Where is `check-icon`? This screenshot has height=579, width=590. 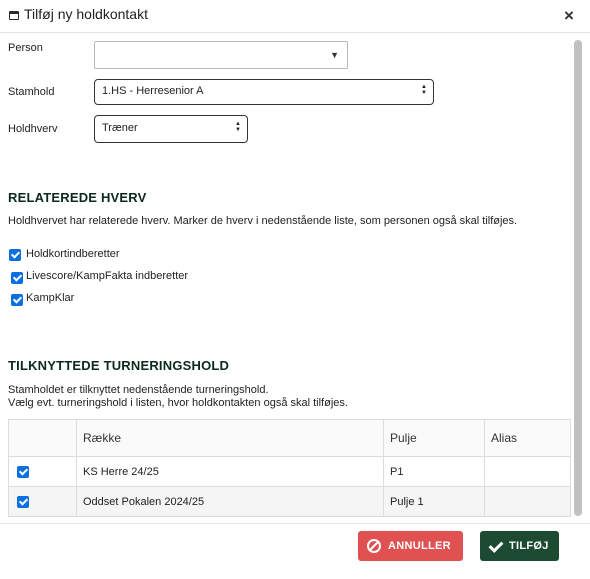
check-icon is located at coordinates (496, 545).